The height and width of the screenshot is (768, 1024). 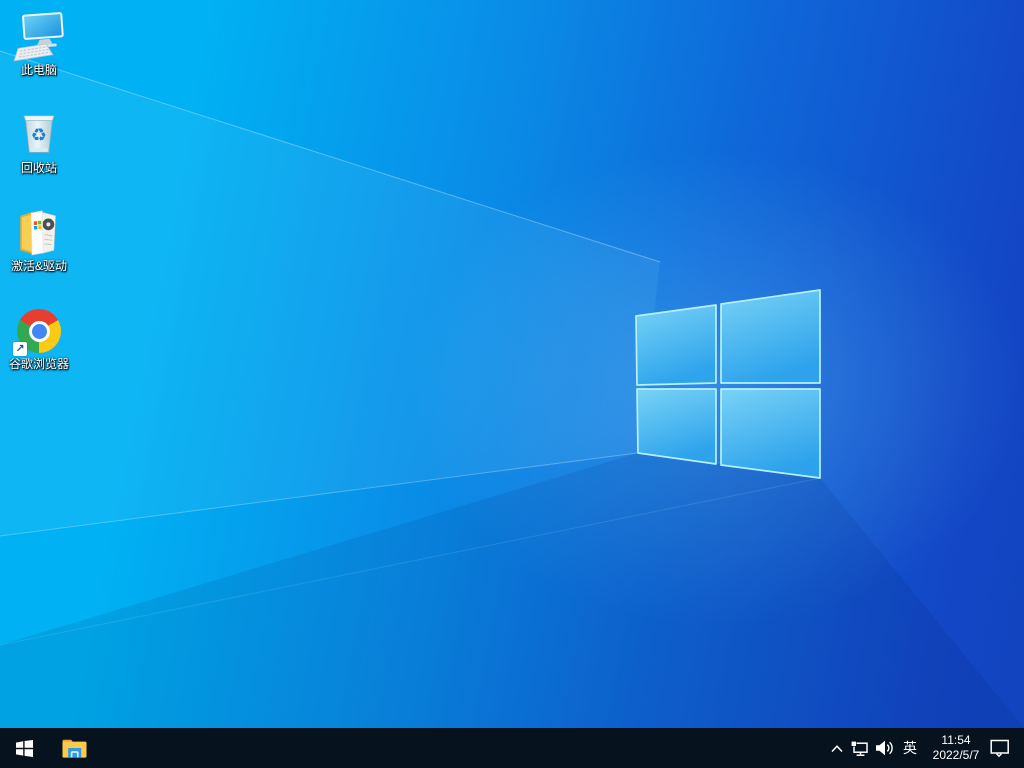 I want to click on desktop-icon-label: 谷歌浏览器, so click(x=38, y=364).